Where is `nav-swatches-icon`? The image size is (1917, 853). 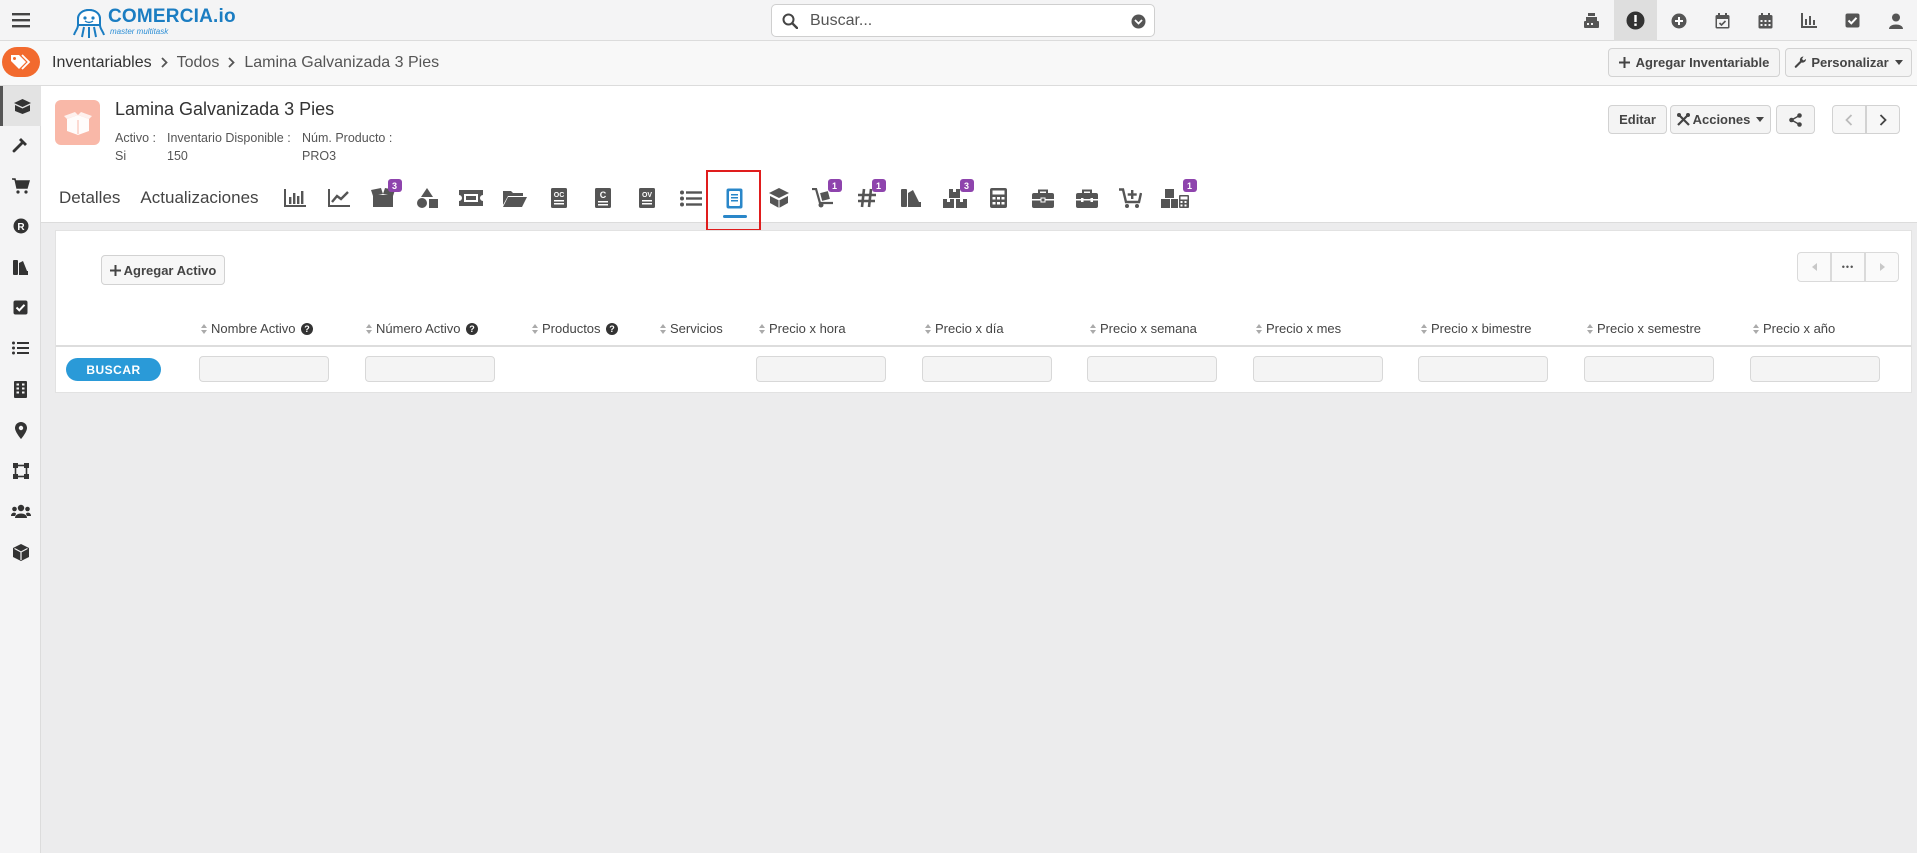
nav-swatches-icon is located at coordinates (20, 267).